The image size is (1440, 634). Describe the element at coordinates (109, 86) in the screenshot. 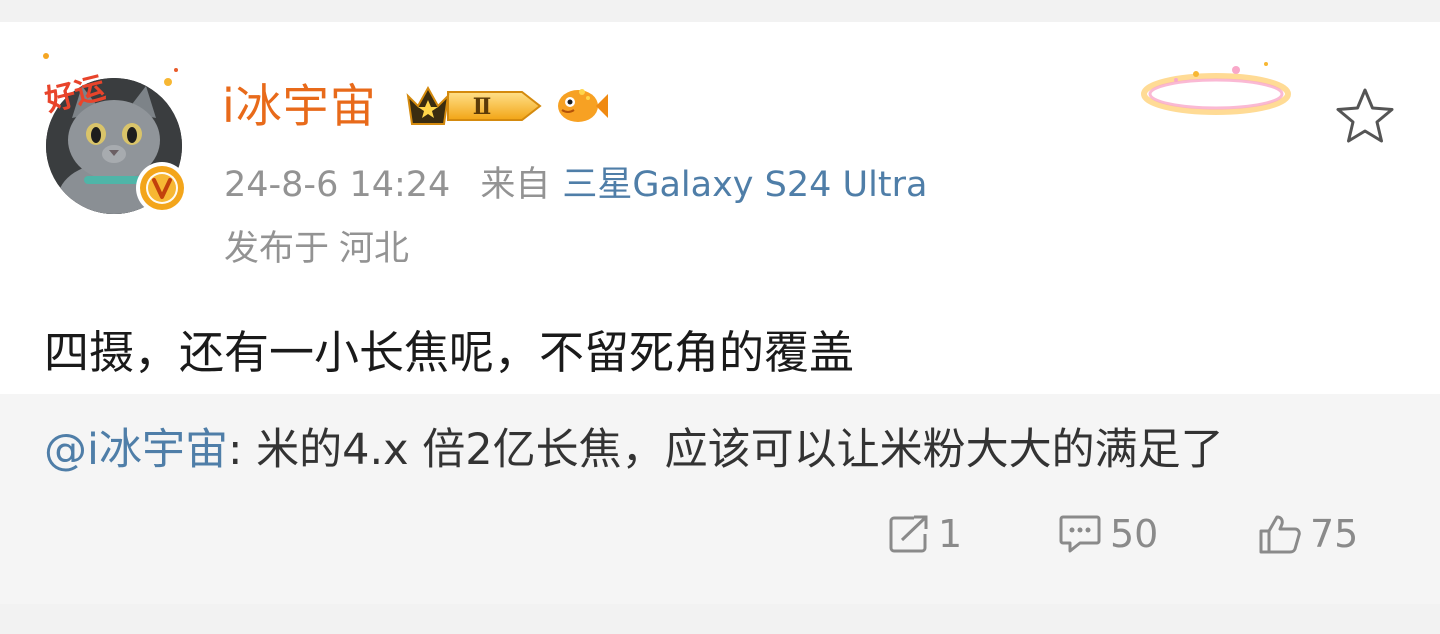

I see `lucky-deco: 好运` at that location.